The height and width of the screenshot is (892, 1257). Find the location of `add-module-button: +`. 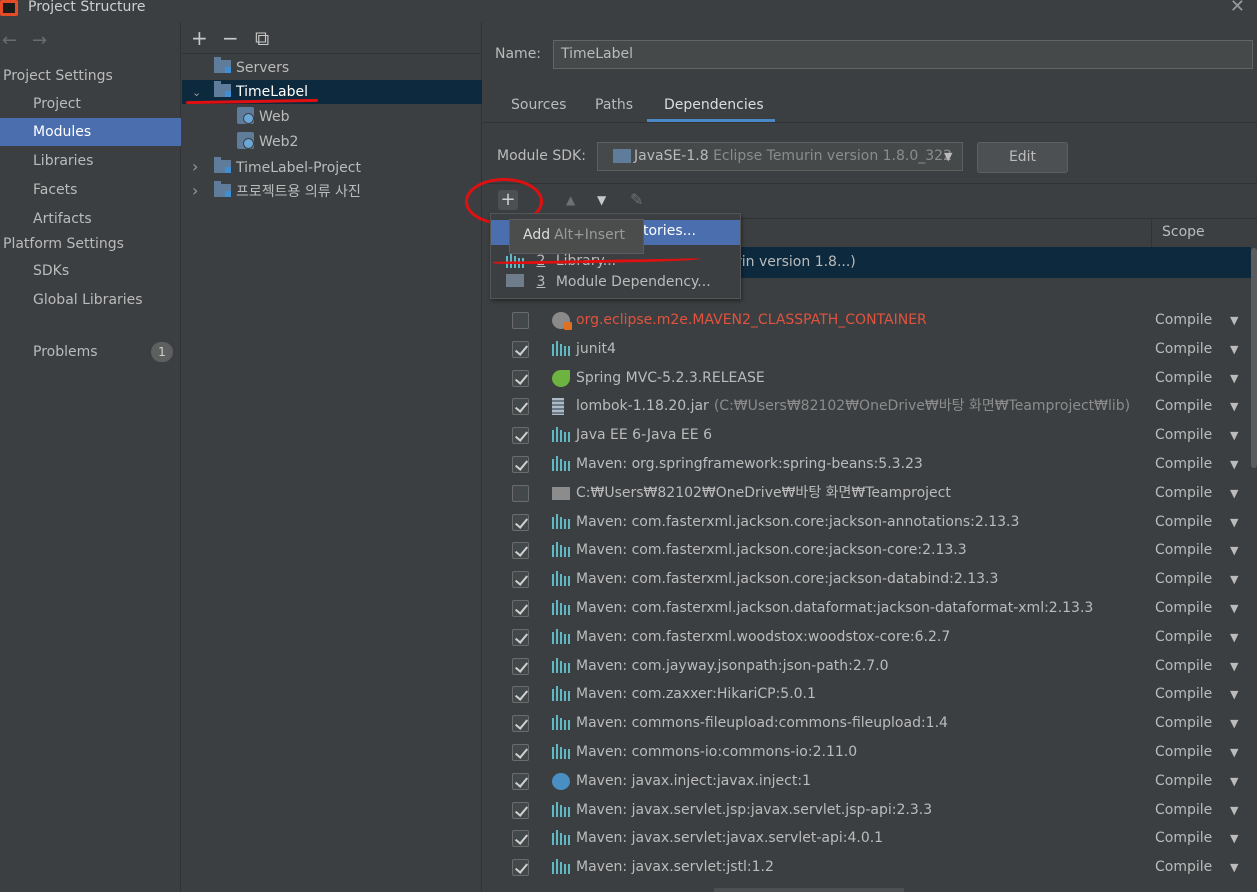

add-module-button: + is located at coordinates (199, 38).